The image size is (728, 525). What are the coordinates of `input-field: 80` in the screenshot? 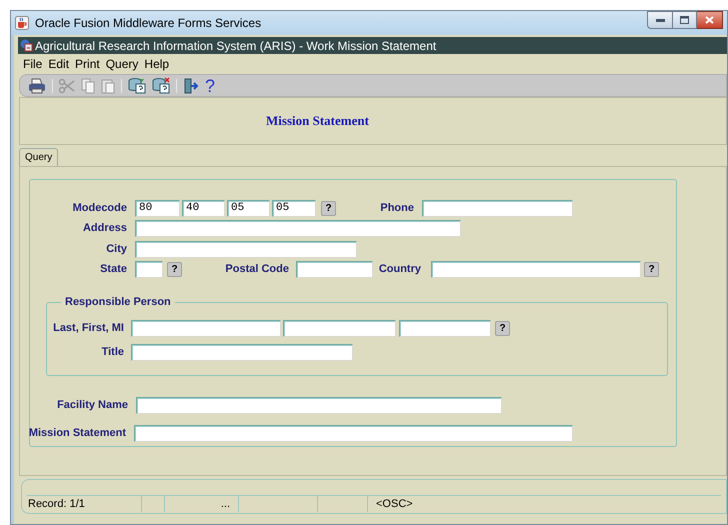 It's located at (157, 208).